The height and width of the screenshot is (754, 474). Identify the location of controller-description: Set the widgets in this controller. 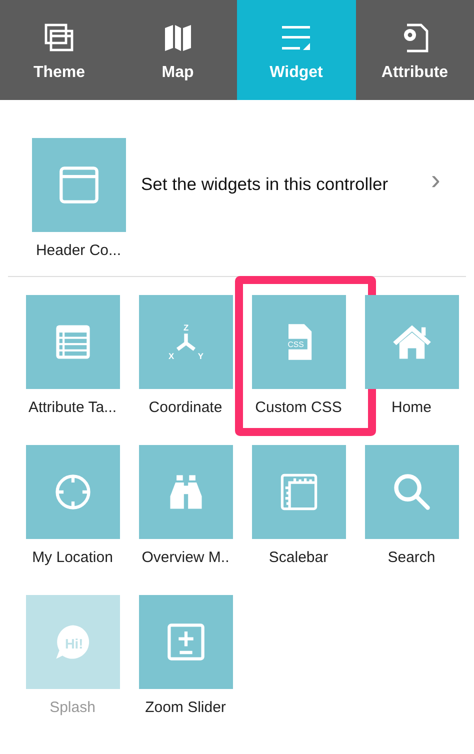
(265, 184).